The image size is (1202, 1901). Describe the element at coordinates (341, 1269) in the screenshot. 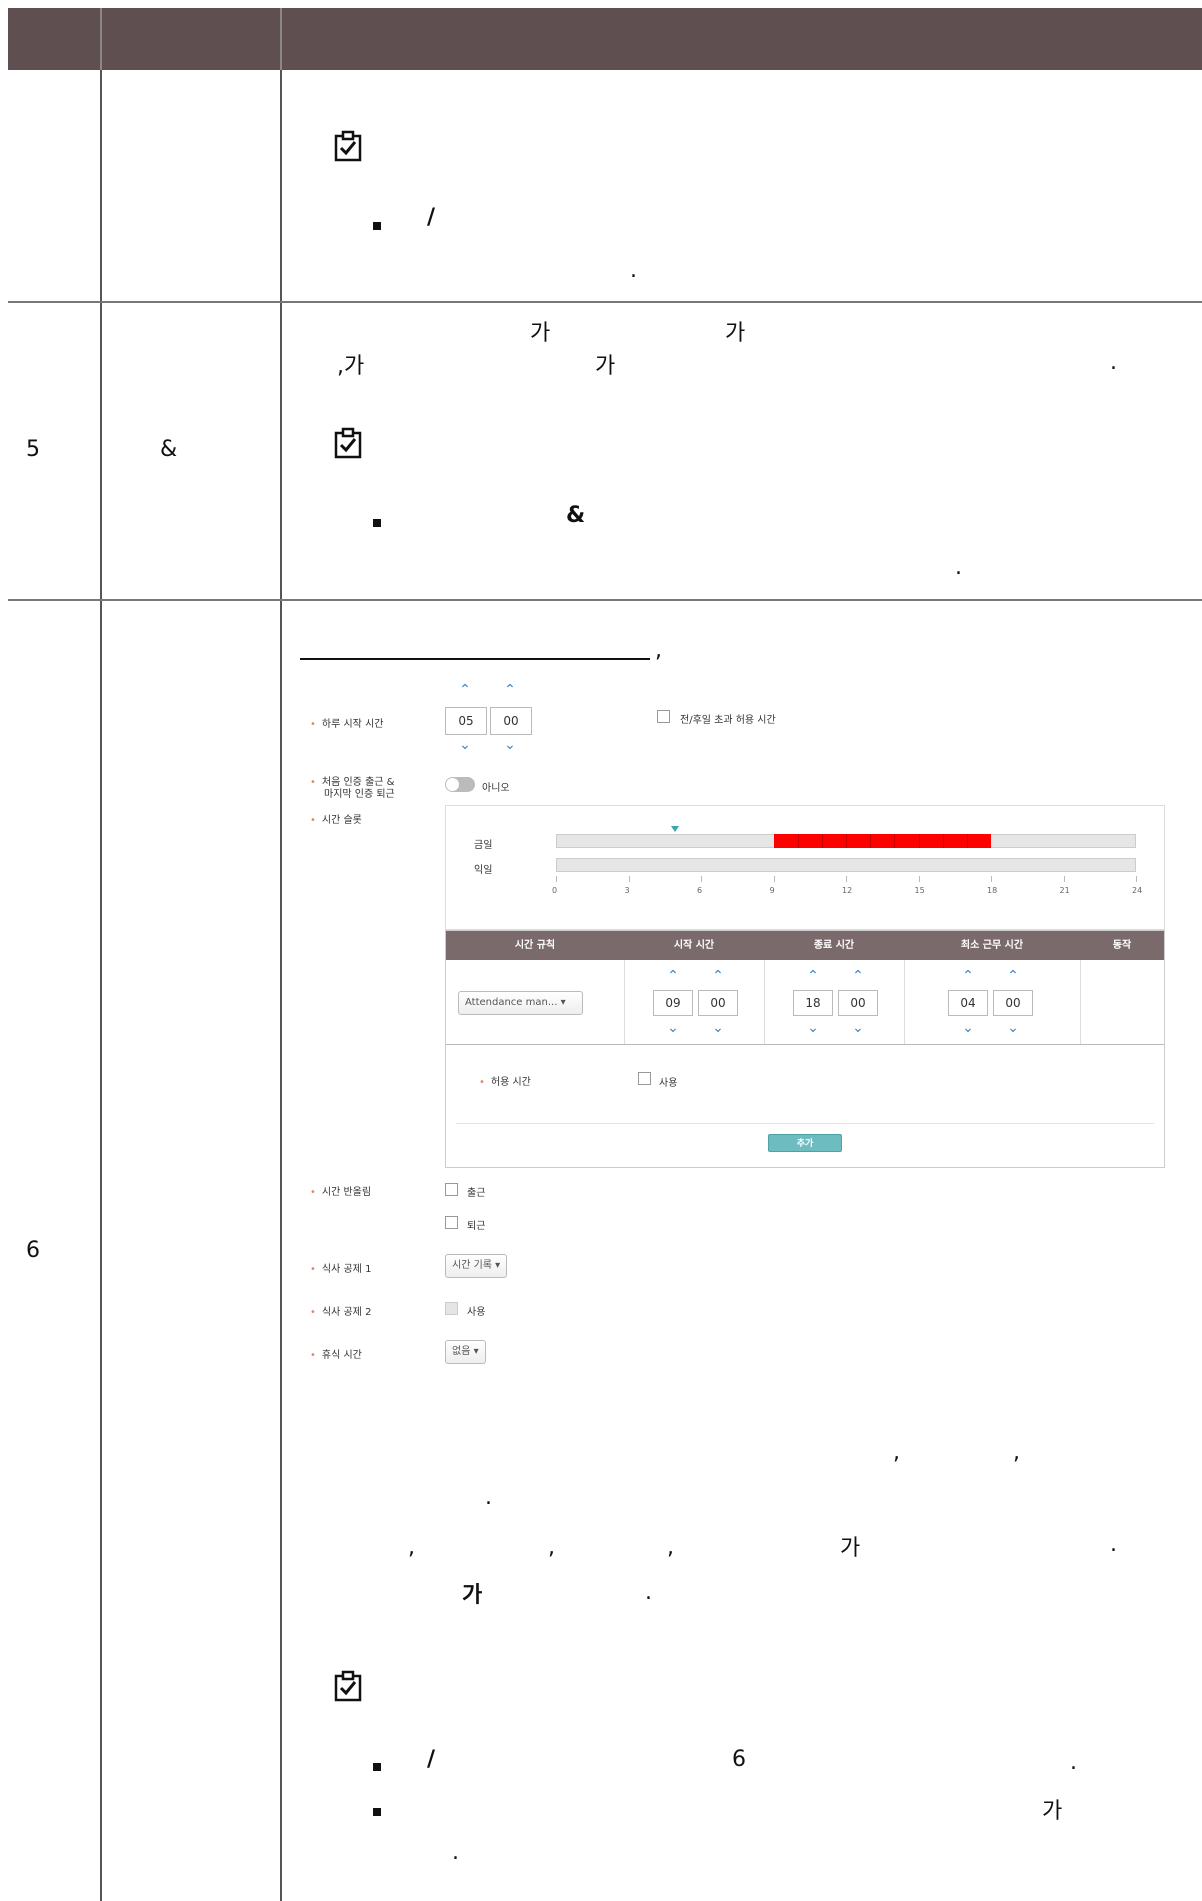

I see `meal1-label: • 식사 공제 1` at that location.